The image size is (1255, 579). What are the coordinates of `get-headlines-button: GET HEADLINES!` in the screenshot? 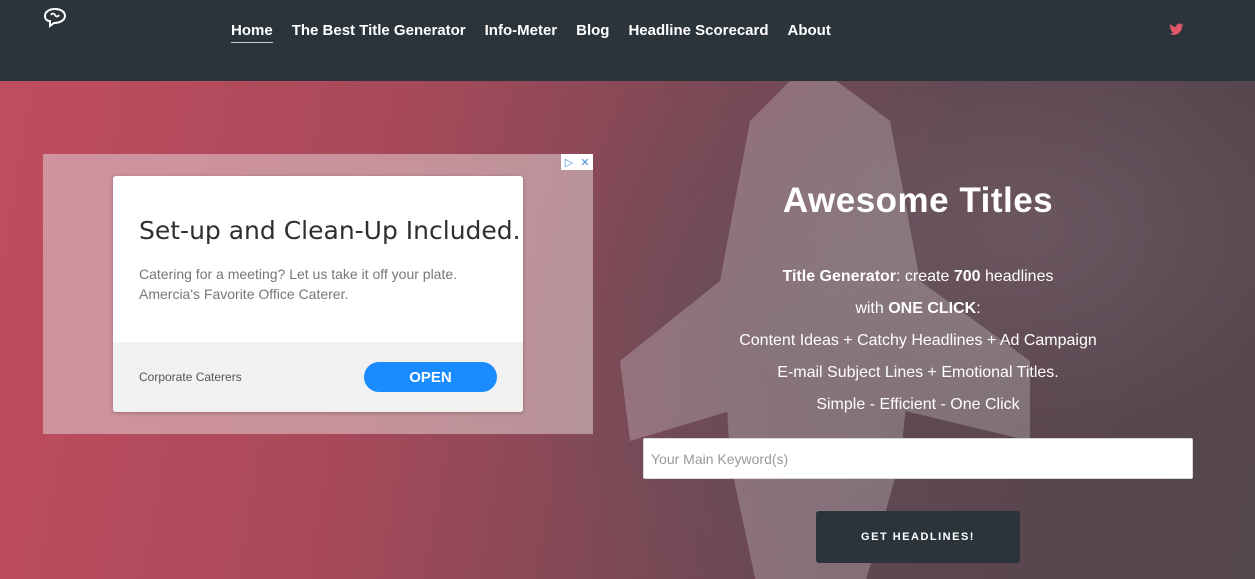 It's located at (918, 537).